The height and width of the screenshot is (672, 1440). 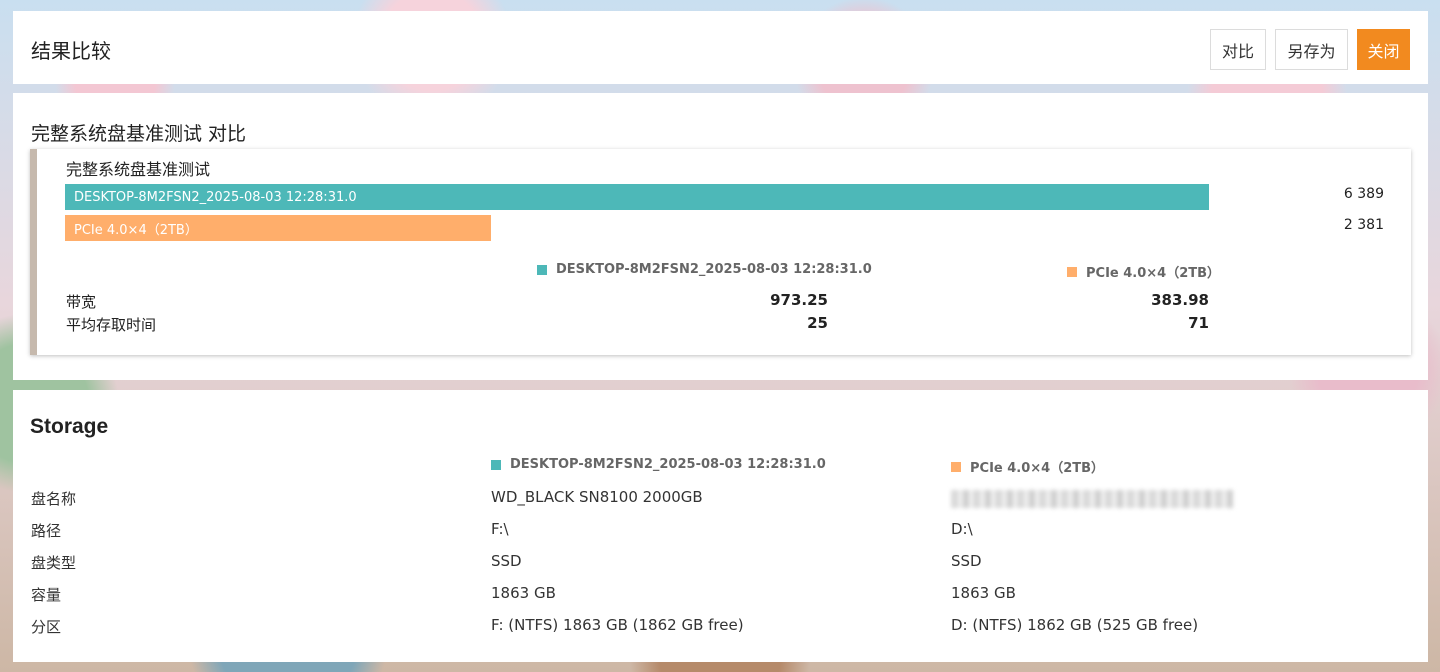 I want to click on storage-value-partition-1: F: (NTFS) 1863 GB (1862 GB free), so click(x=617, y=625).